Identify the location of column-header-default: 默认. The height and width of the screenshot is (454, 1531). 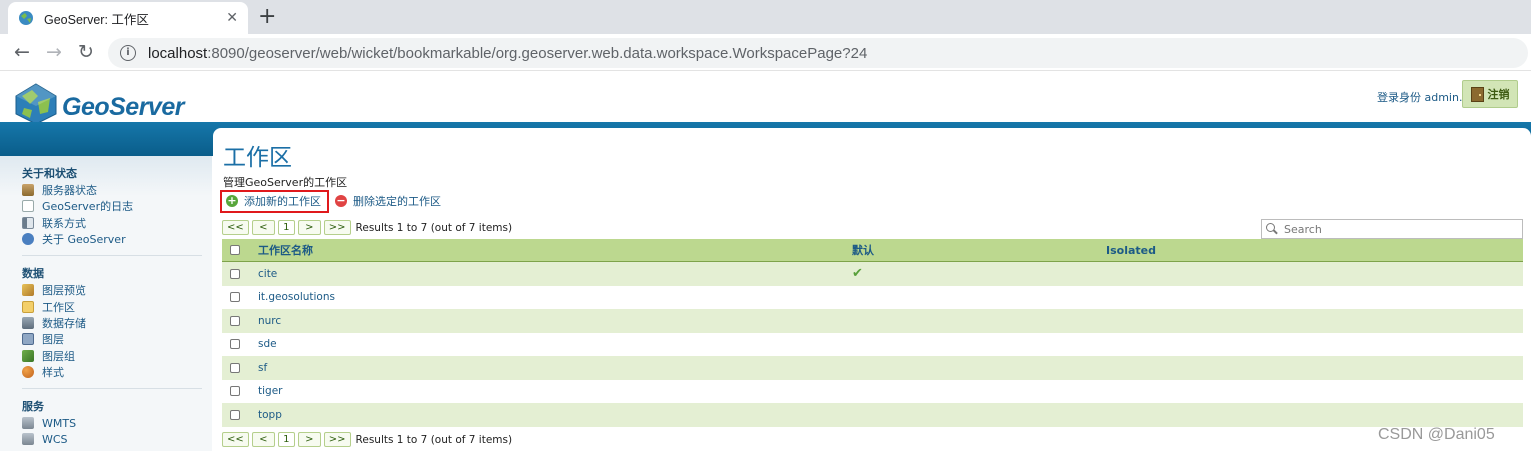
(979, 250).